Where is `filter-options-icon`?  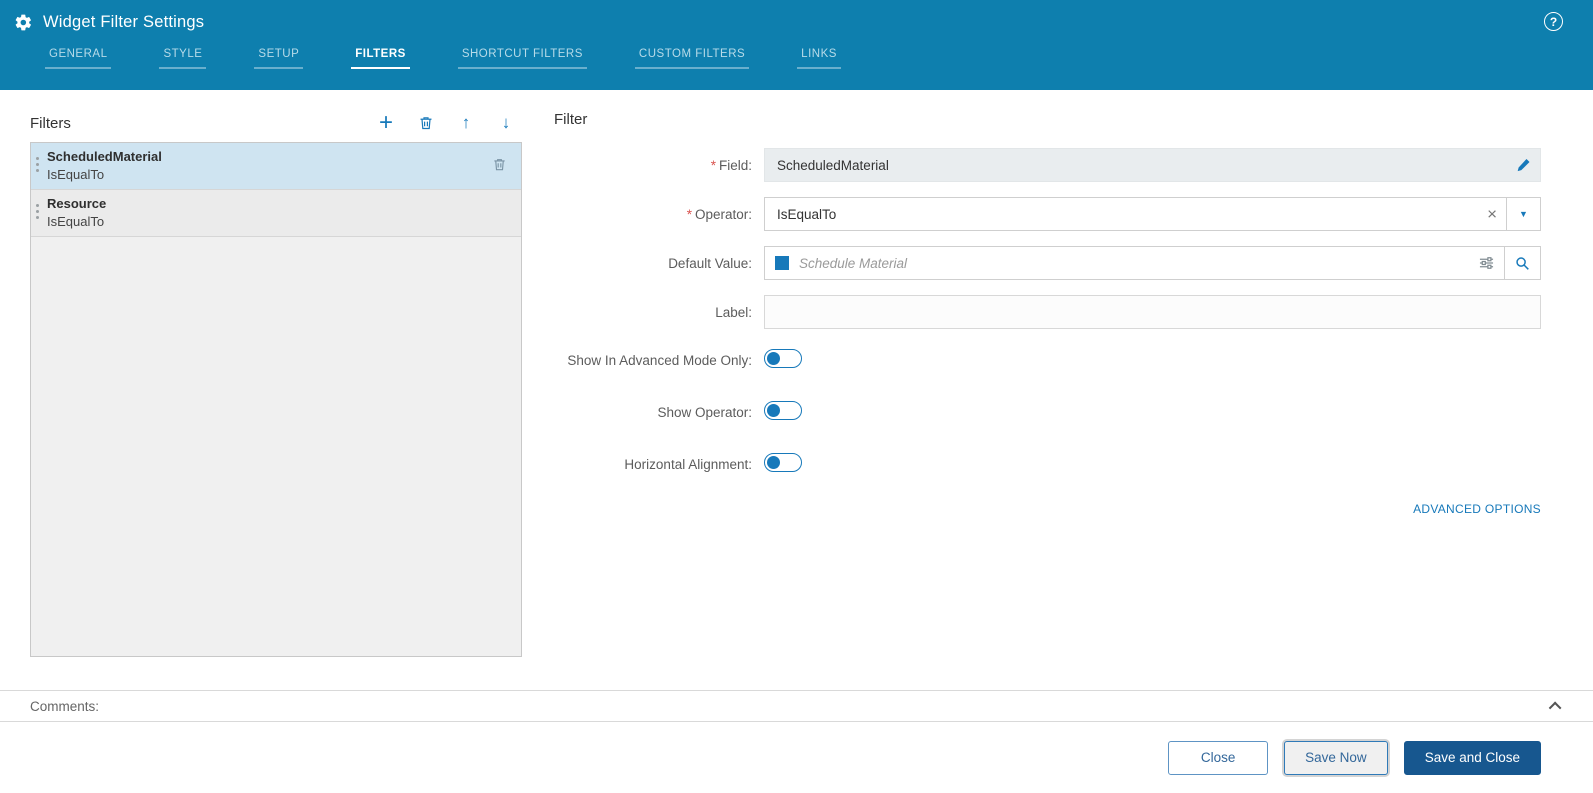
filter-options-icon is located at coordinates (1486, 263).